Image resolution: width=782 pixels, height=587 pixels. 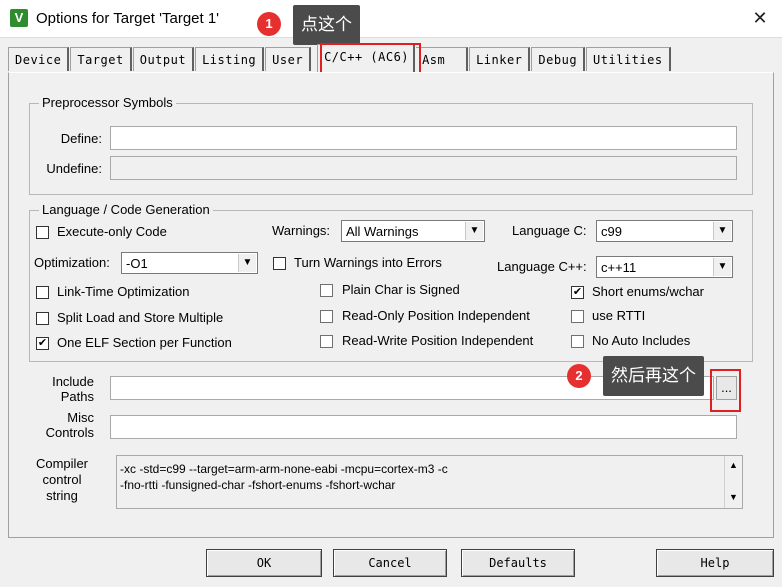 I want to click on help-button: Help, so click(x=715, y=563).